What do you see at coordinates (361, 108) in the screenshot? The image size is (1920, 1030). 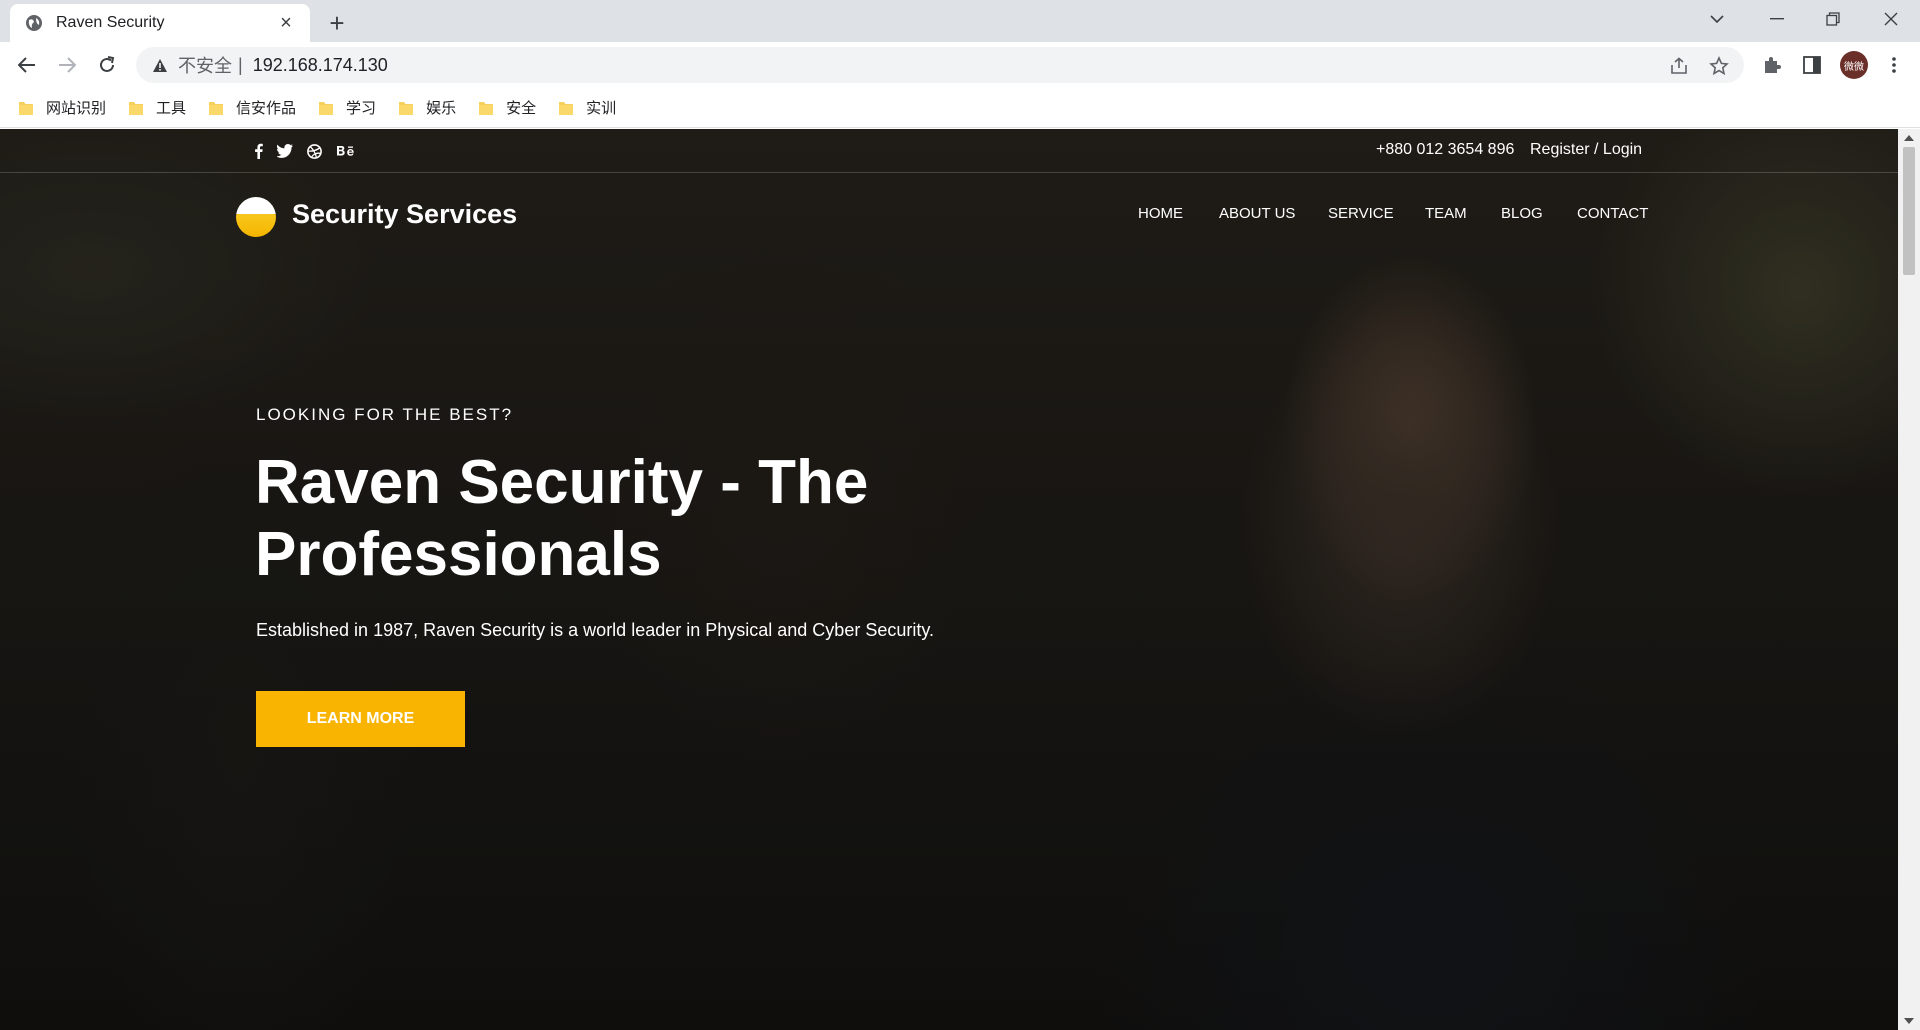 I see `bookmark-label: 学习` at bounding box center [361, 108].